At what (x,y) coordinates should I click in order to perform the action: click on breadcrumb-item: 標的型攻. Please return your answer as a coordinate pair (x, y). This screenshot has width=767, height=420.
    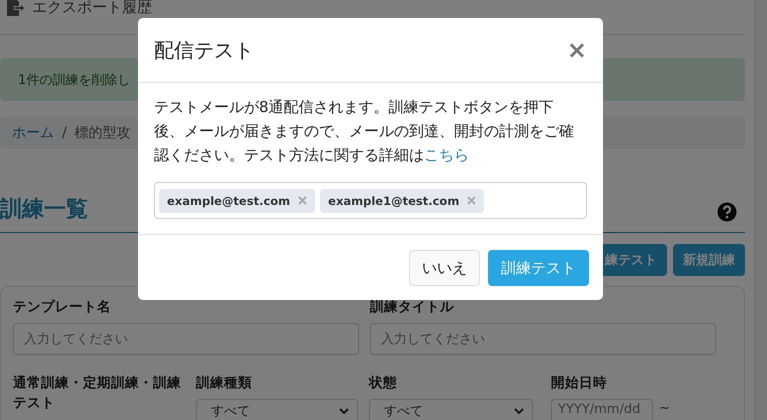
    Looking at the image, I should click on (102, 133).